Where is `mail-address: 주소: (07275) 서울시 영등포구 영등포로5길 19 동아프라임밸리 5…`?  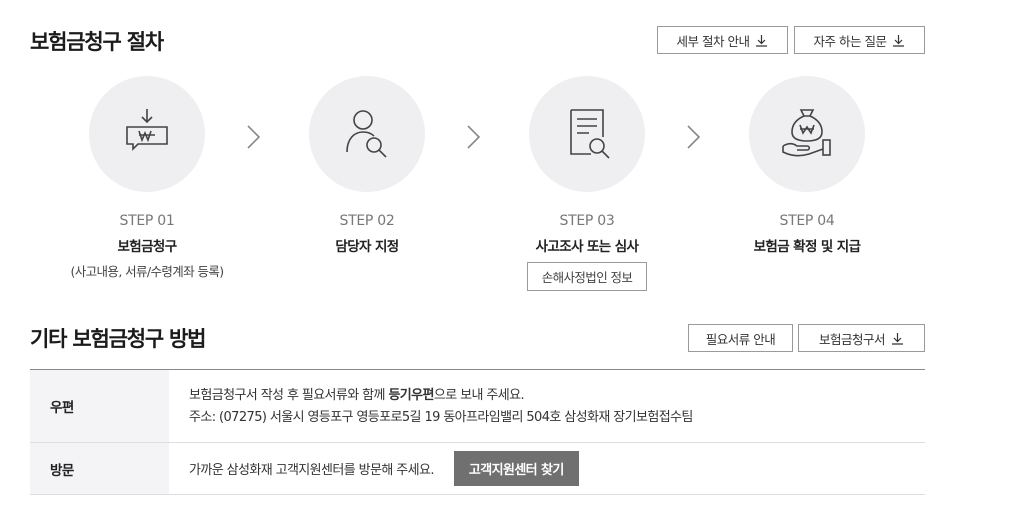 mail-address: 주소: (07275) 서울시 영등포구 영등포로5길 19 동아프라임밸리 5… is located at coordinates (441, 417).